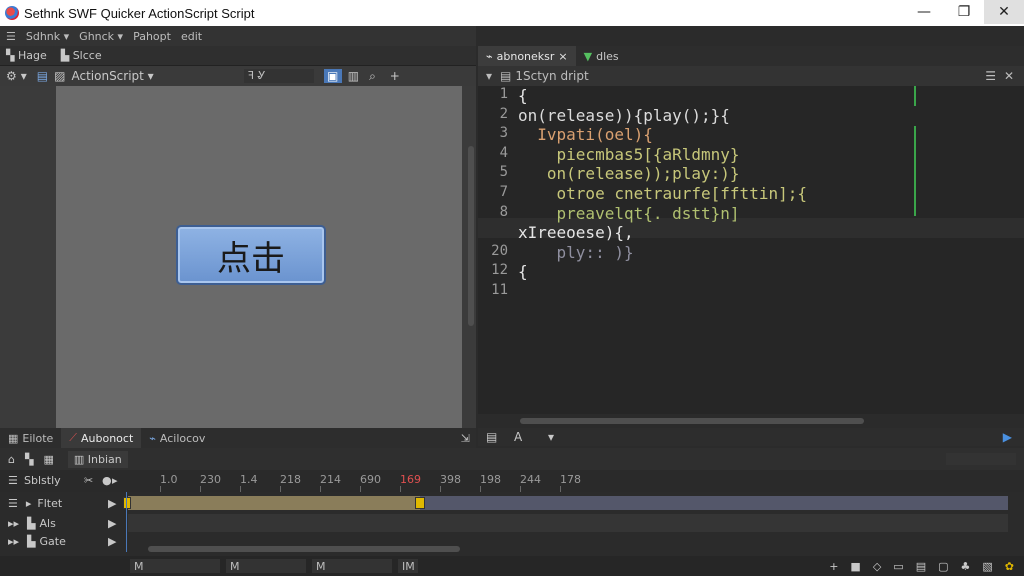  I want to click on onion-skin-icon: ♣, so click(966, 566).